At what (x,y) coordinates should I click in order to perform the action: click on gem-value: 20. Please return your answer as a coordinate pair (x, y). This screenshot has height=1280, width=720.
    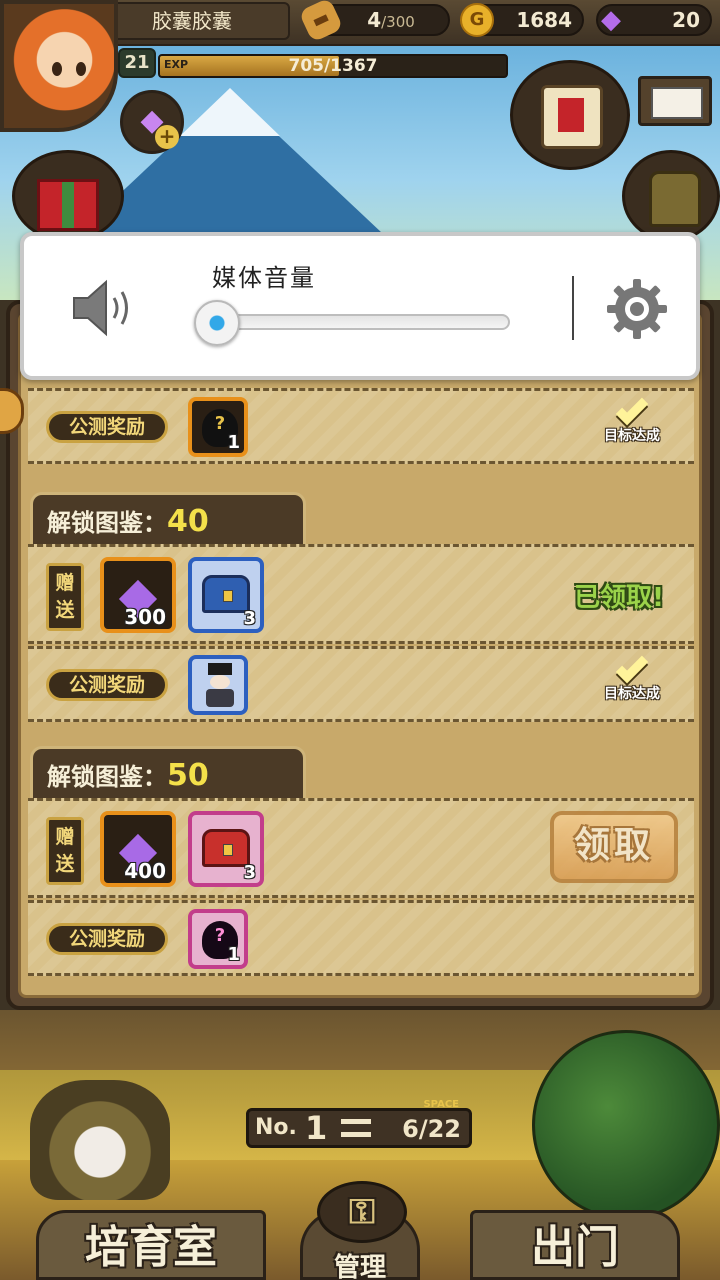
    Looking at the image, I should click on (686, 20).